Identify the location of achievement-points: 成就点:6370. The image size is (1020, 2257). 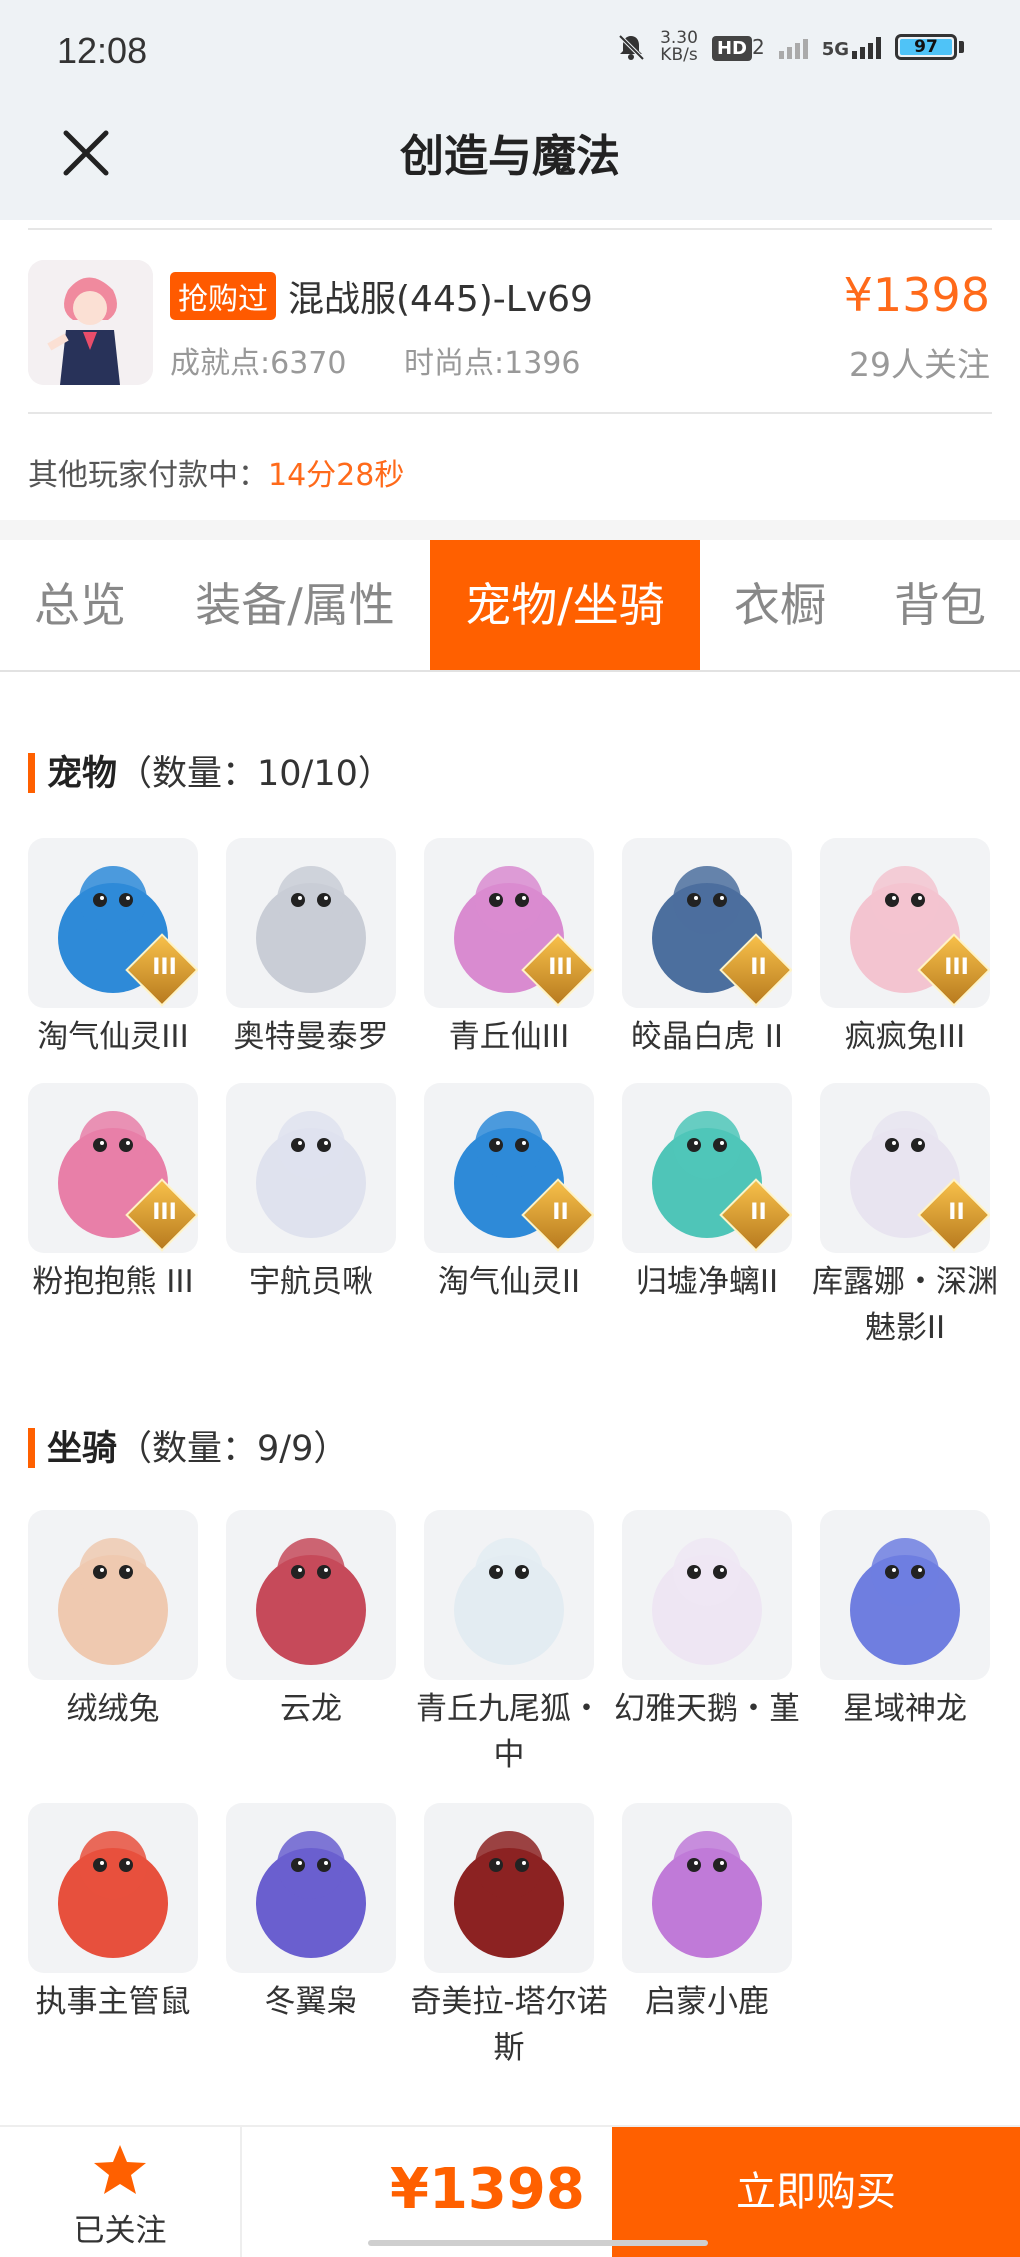
(258, 363).